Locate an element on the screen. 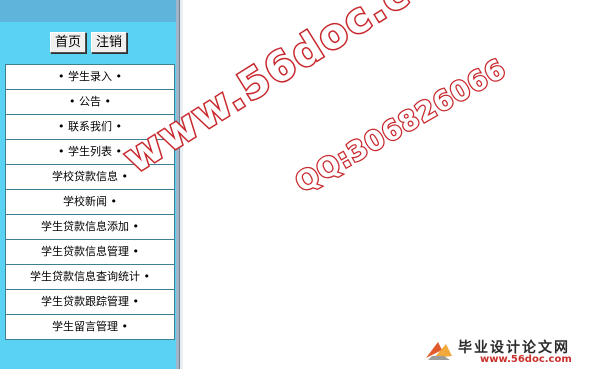 Image resolution: width=591 pixels, height=369 pixels. menu-item-message-manage: 学生留言管理 • is located at coordinates (90, 327).